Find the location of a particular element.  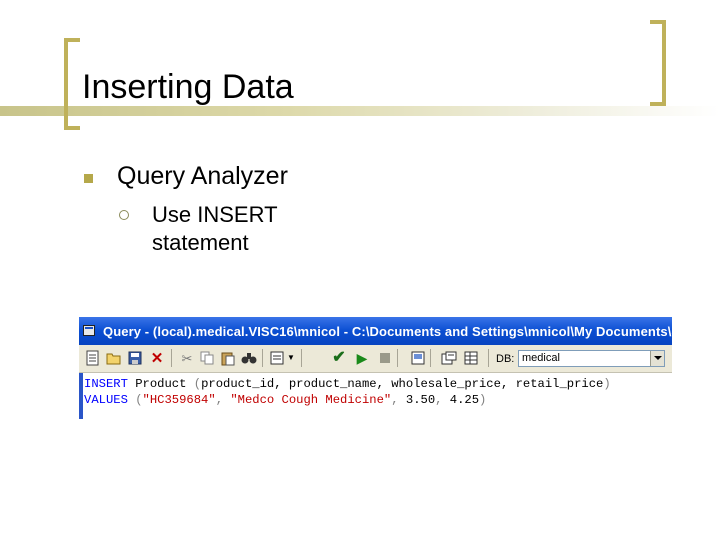

execute-query-icon: ▶ is located at coordinates (362, 358).